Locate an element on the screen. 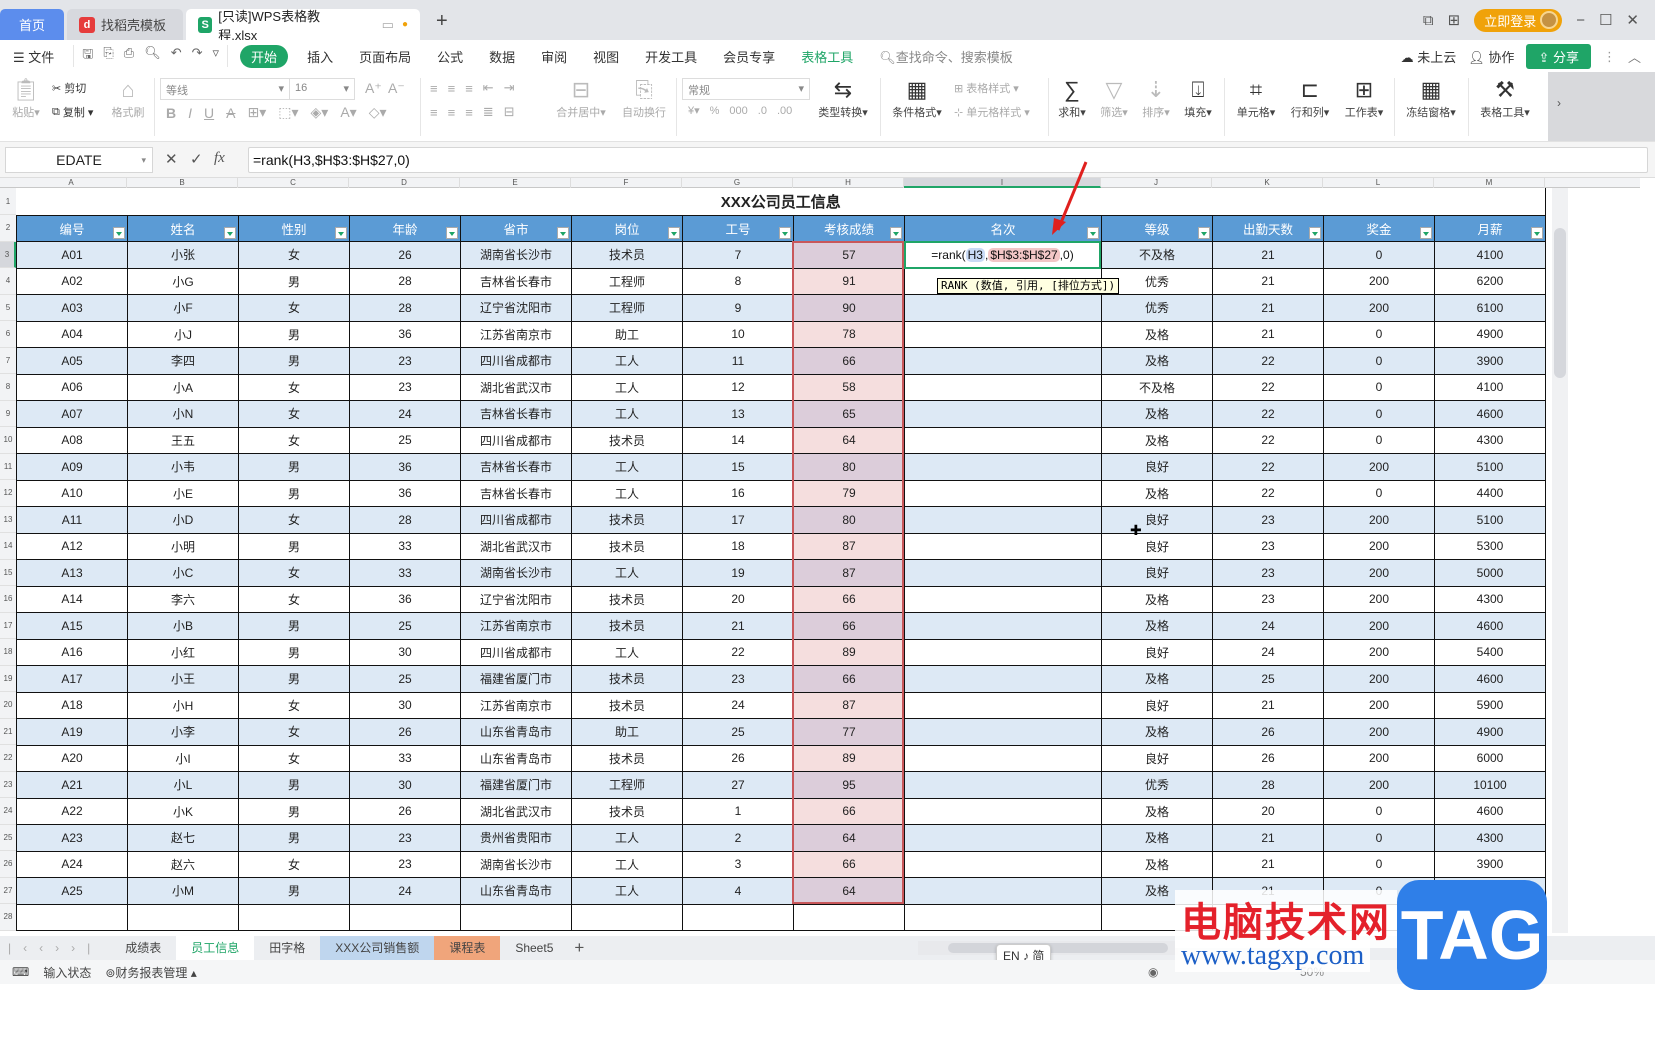 The width and height of the screenshot is (1655, 1038). filter-dropdown-icon is located at coordinates (119, 233).